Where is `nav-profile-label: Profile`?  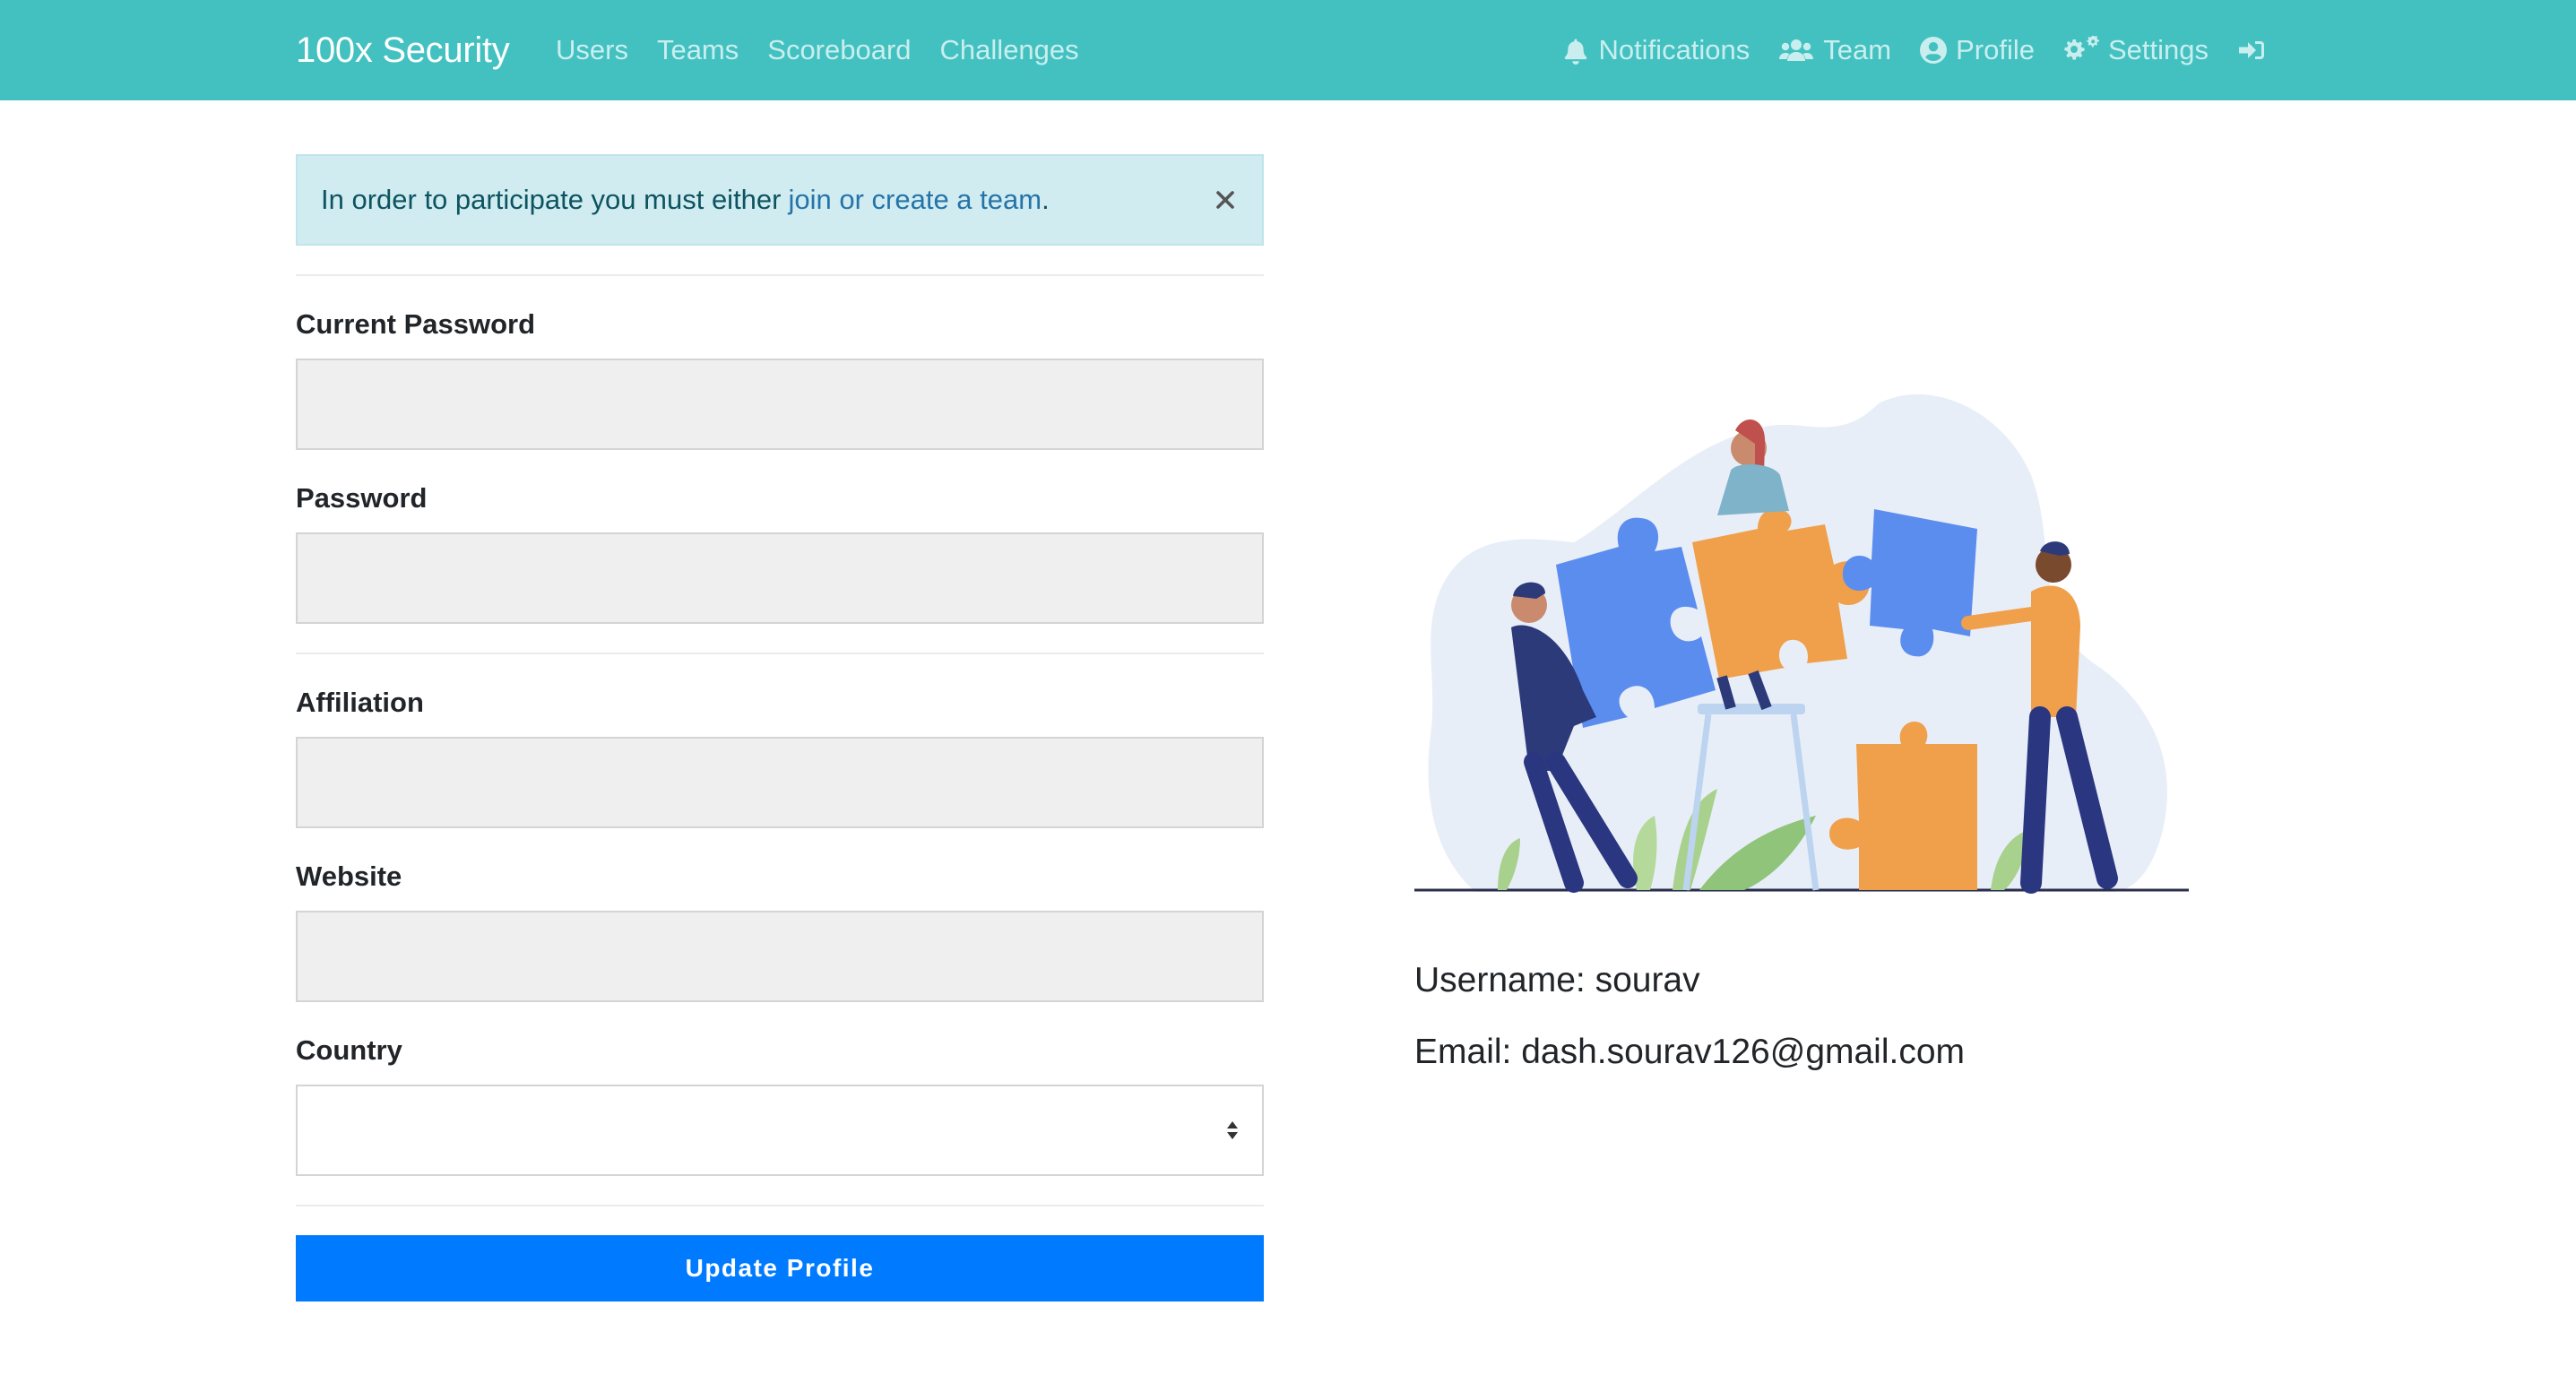 nav-profile-label: Profile is located at coordinates (1995, 49).